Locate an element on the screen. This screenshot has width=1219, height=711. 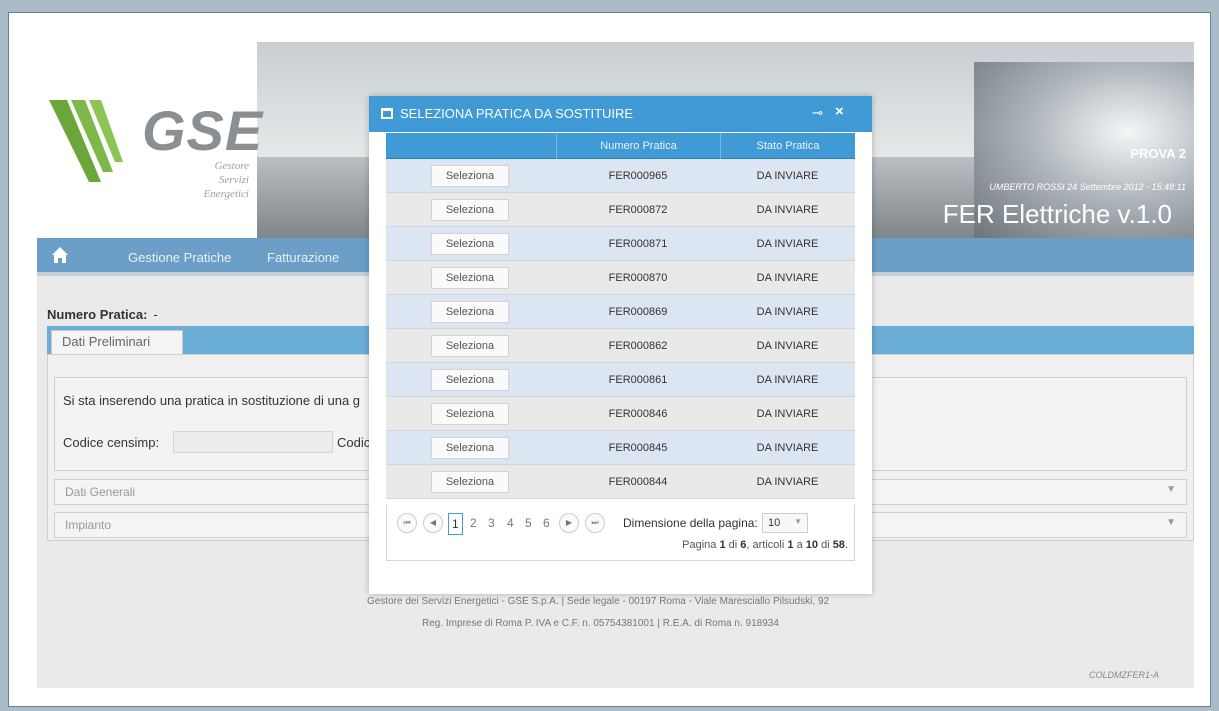
codice-label: Codic is located at coordinates (354, 442).